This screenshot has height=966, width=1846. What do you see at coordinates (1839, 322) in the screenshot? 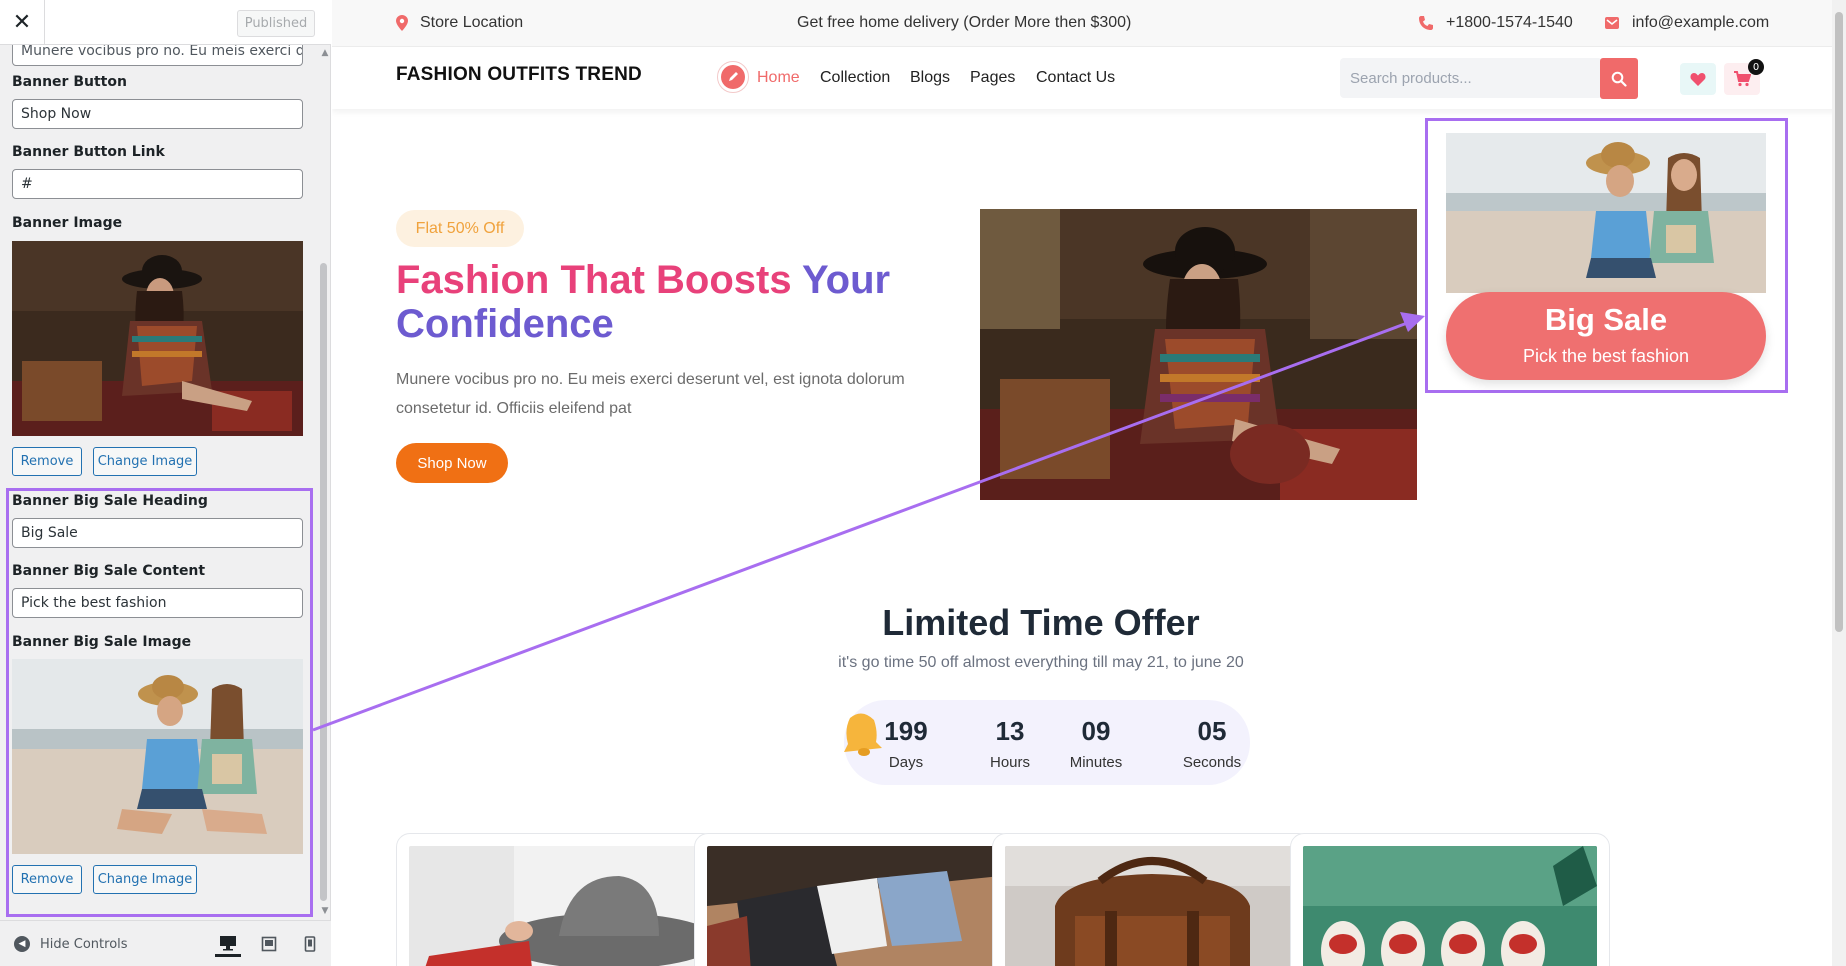
I see `preview-scrollbar-thumb` at bounding box center [1839, 322].